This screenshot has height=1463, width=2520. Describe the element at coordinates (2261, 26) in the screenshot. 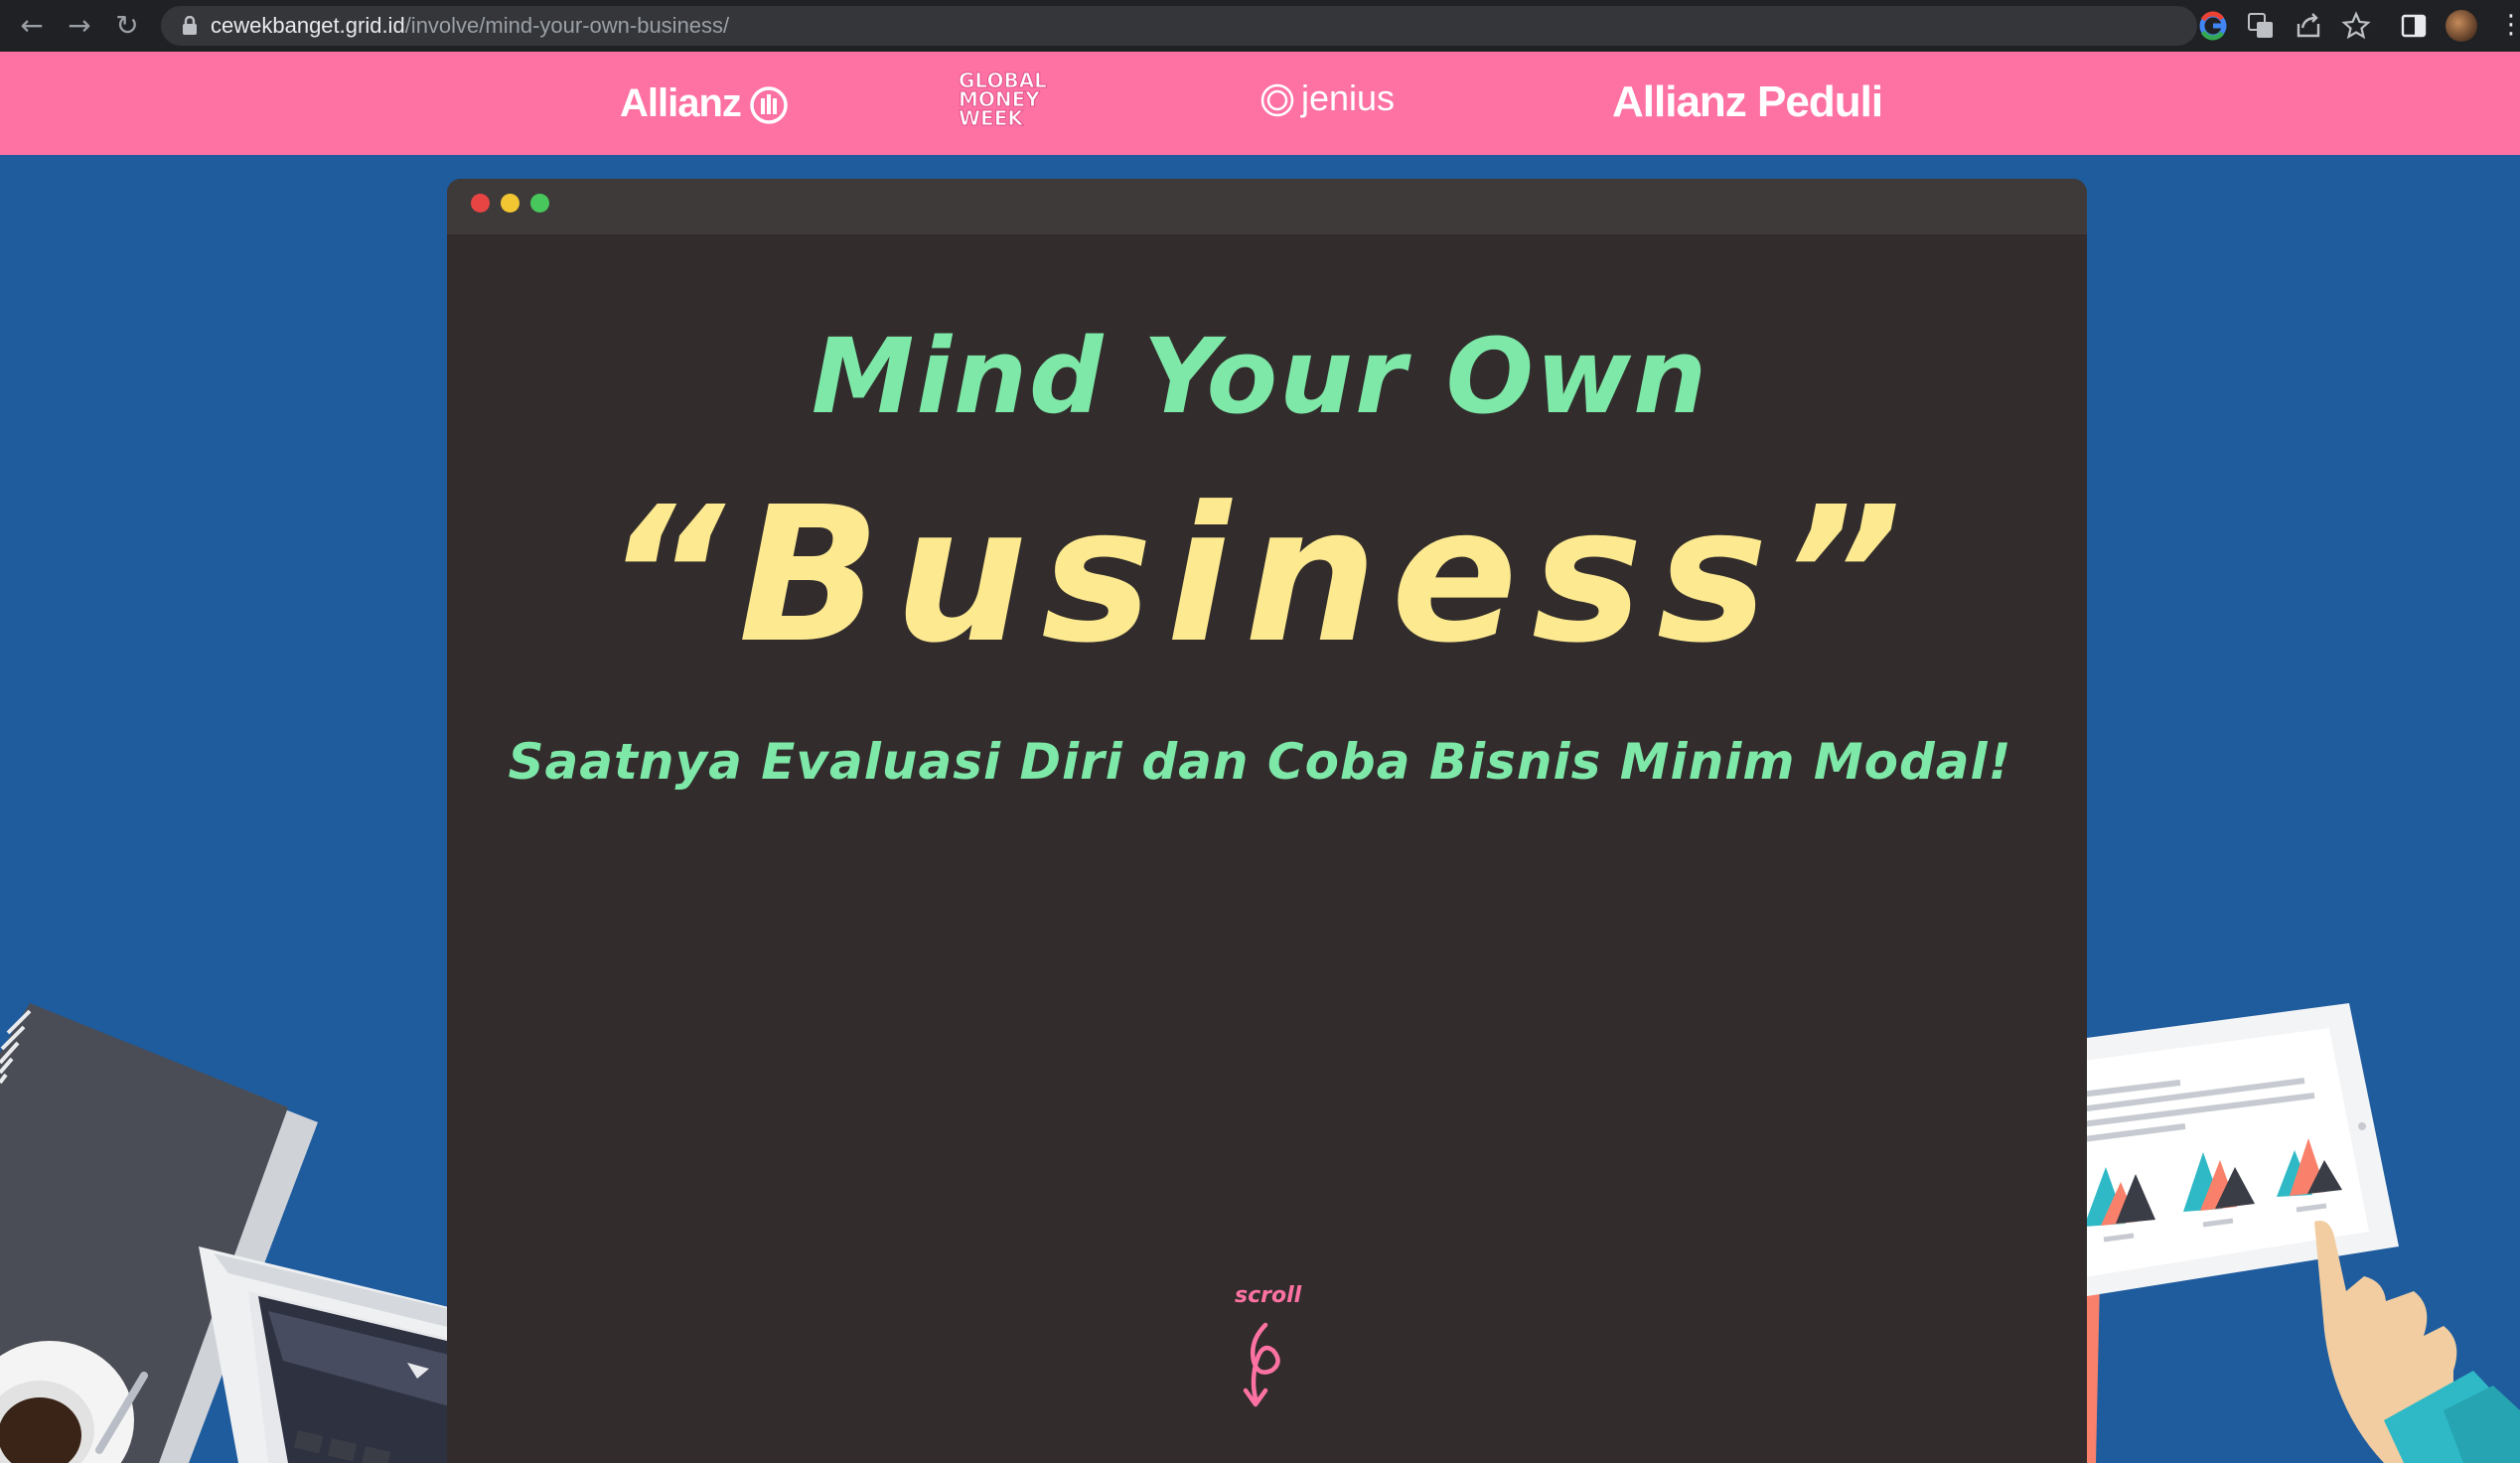

I see `translate-icon` at that location.